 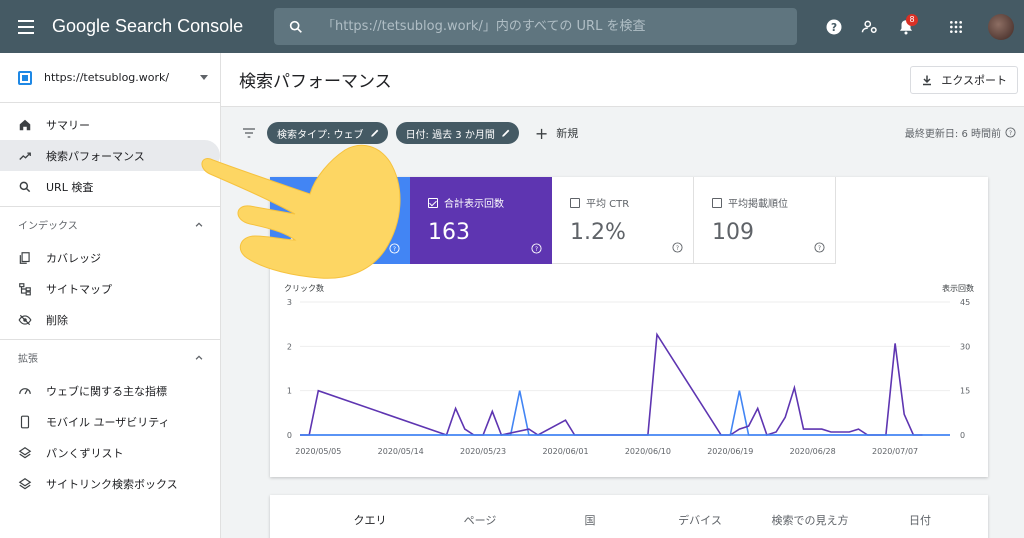 I want to click on sidebar-item-label: 検索パフォーマンス, so click(x=95, y=156).